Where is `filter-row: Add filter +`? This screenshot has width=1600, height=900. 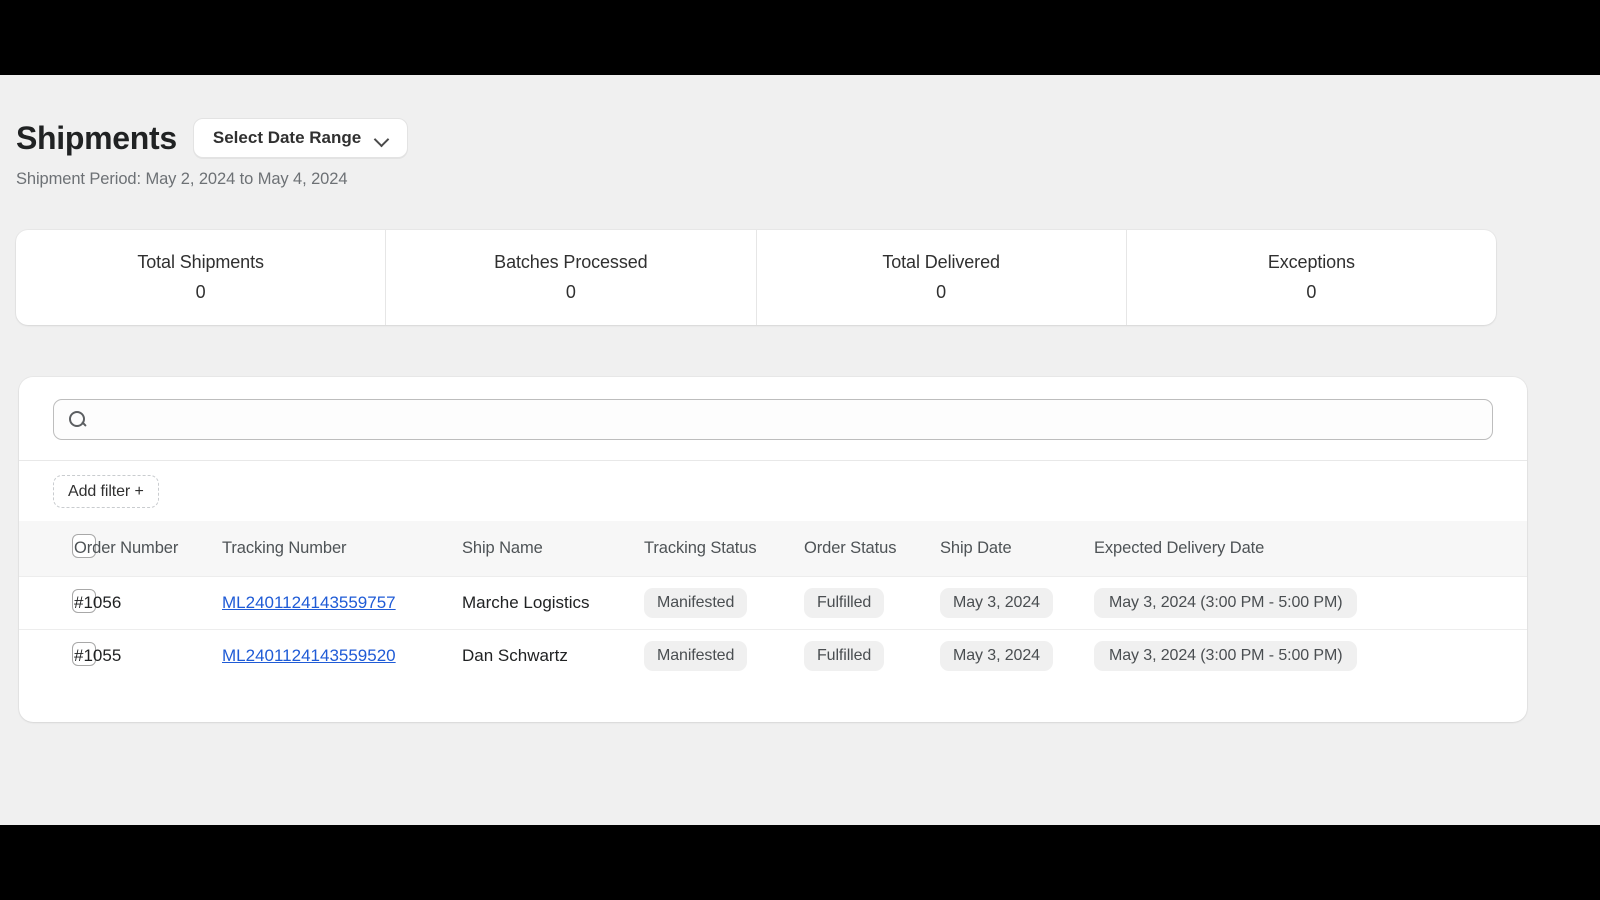 filter-row: Add filter + is located at coordinates (773, 491).